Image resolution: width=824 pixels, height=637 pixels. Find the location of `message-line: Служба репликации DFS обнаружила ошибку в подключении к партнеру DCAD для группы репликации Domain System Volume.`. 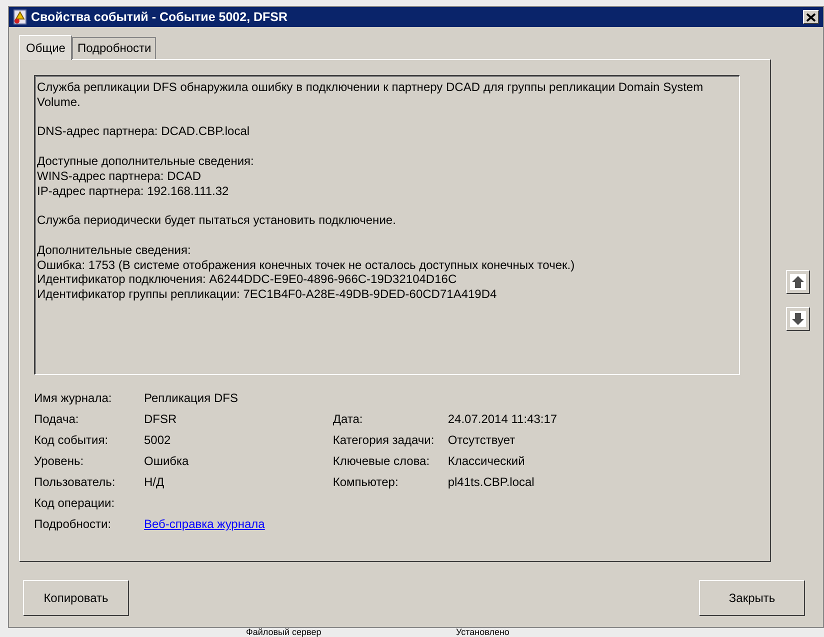

message-line: Служба репликации DFS обнаружила ошибку в подключении к партнеру DCAD для группы репликации Domain System Volume. is located at coordinates (370, 95).